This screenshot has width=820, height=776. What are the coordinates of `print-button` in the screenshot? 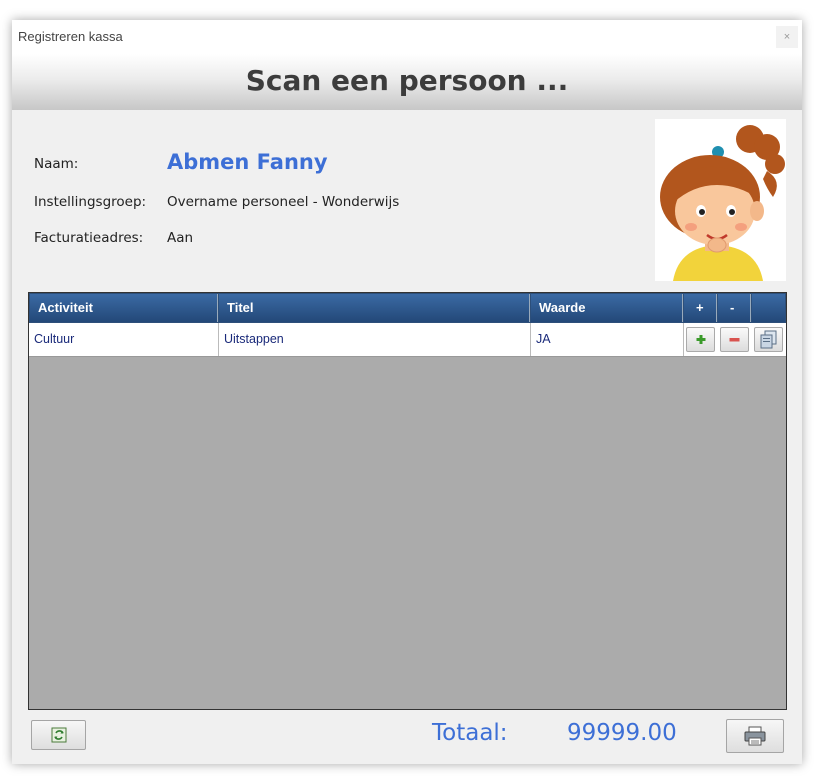 It's located at (755, 736).